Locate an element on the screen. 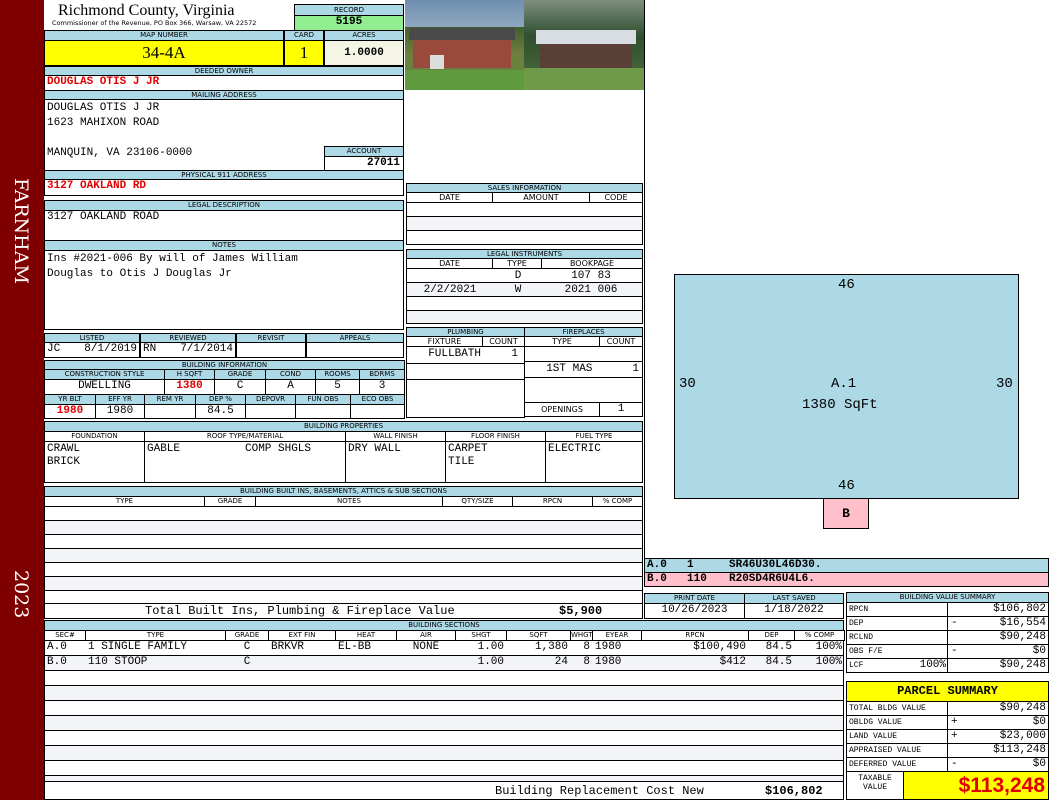 Image resolution: width=1050 pixels, height=800 pixels. summary-value: + $0 is located at coordinates (998, 722).